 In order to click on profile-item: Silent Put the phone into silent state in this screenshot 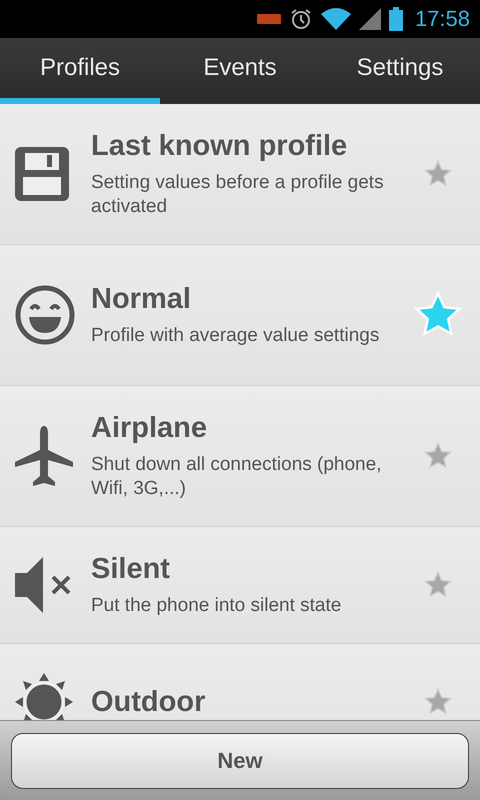, I will do `click(240, 585)`.